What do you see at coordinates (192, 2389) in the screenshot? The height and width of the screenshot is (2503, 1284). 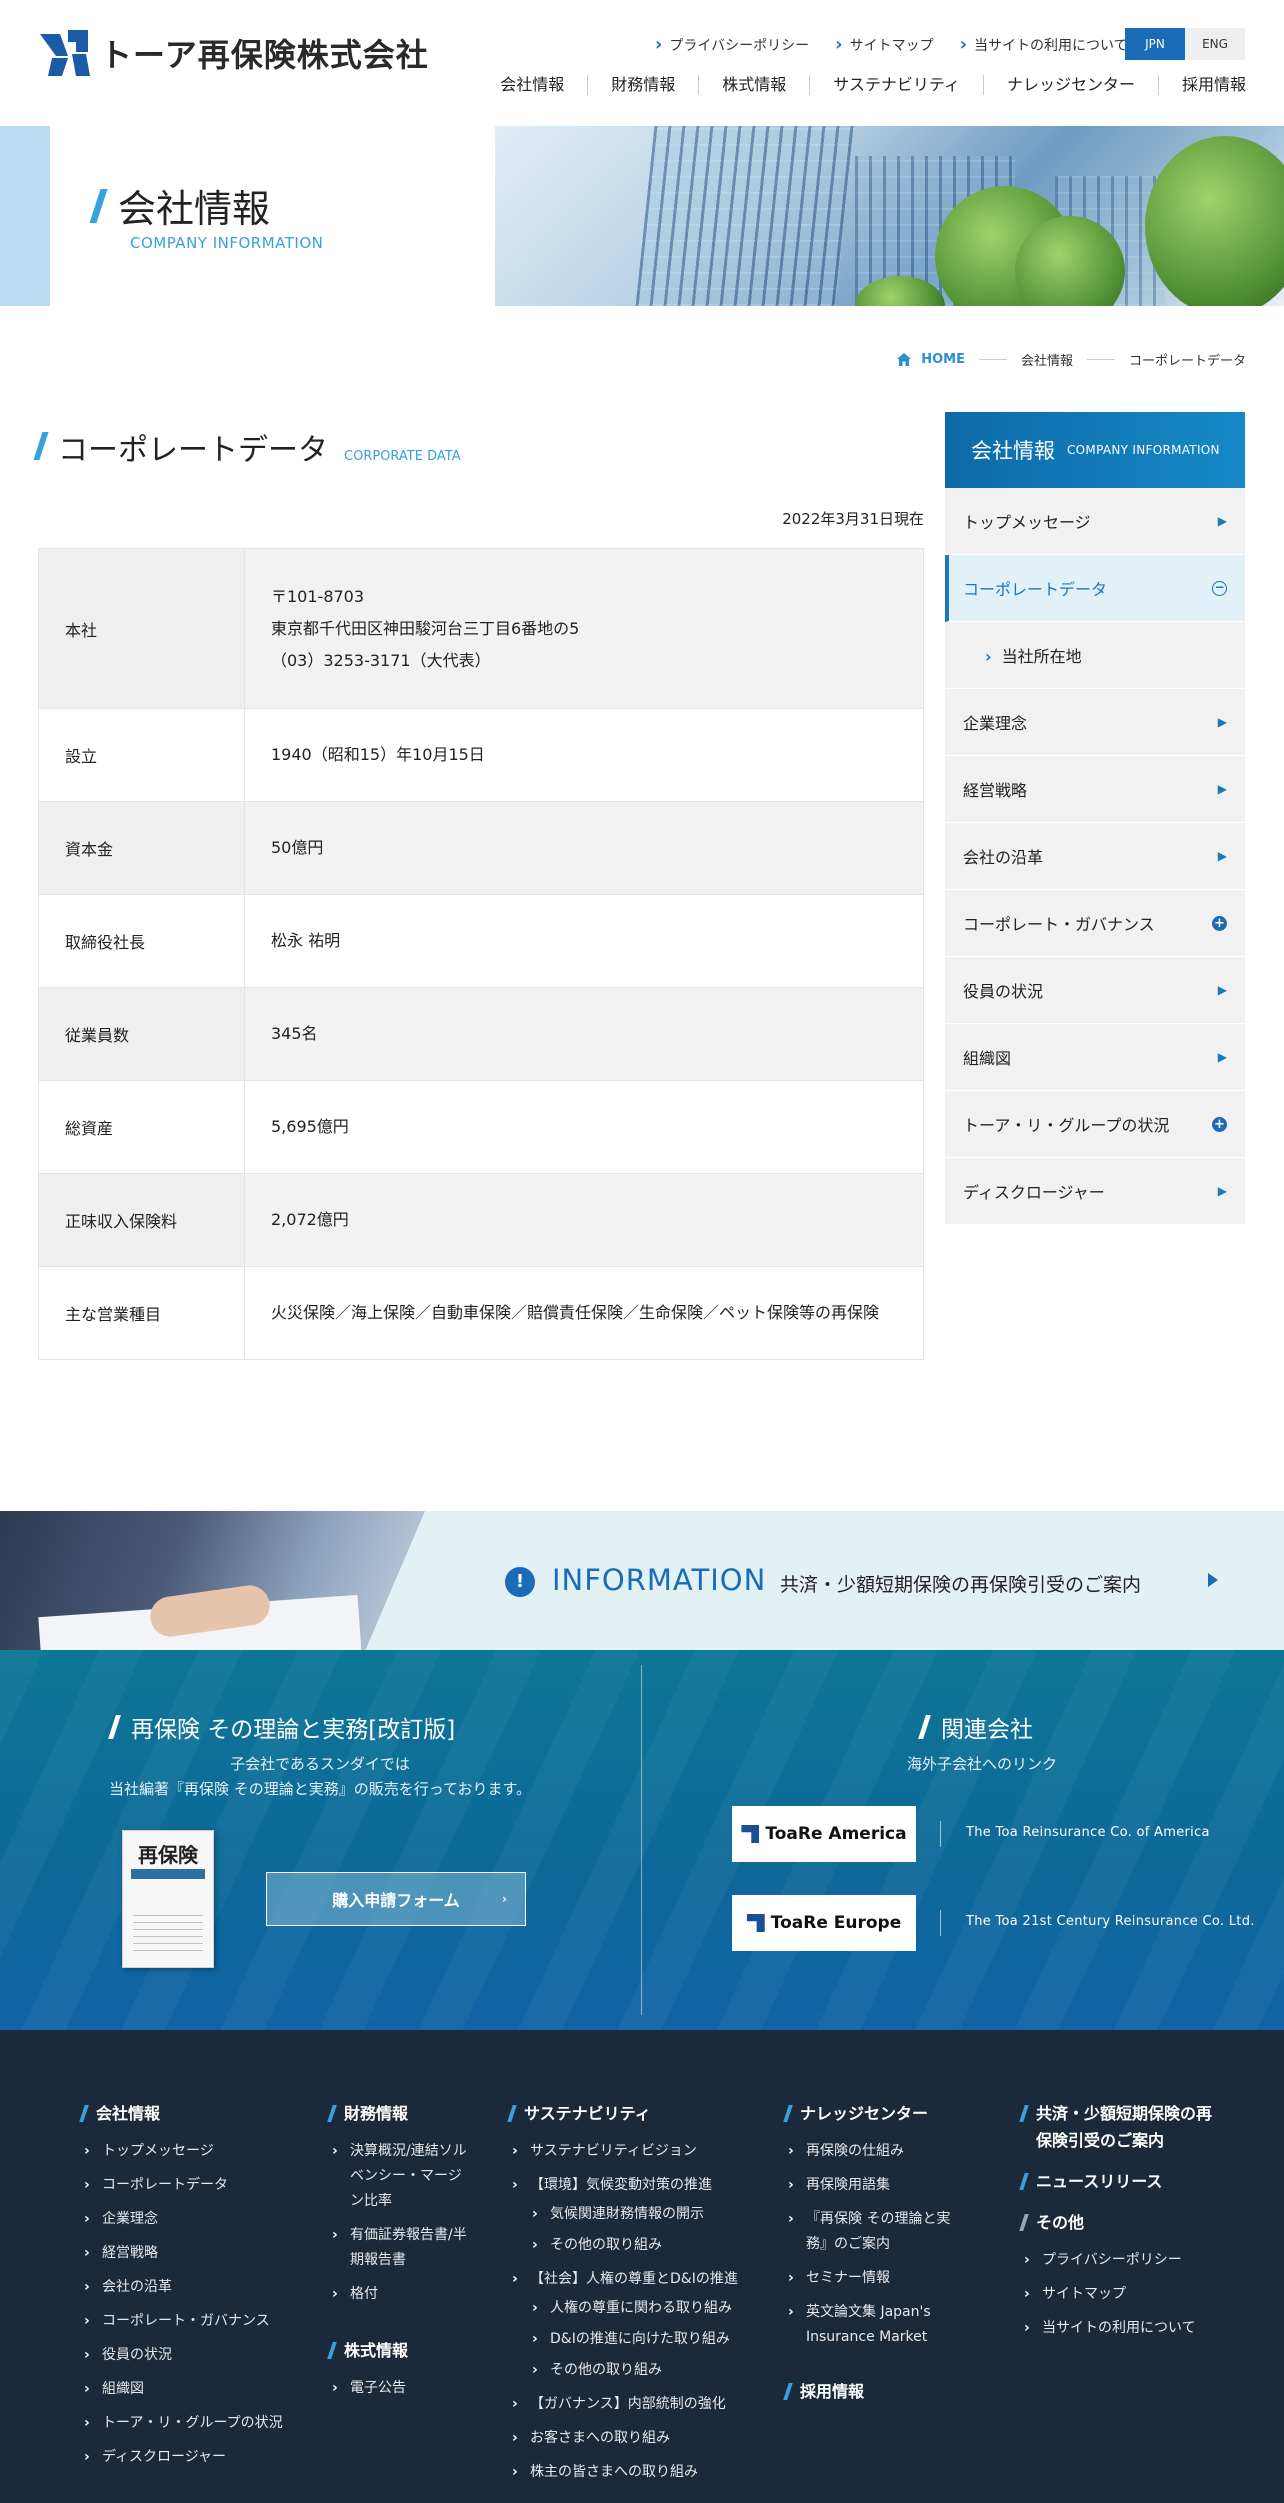 I see `footer-link: 組織図` at bounding box center [192, 2389].